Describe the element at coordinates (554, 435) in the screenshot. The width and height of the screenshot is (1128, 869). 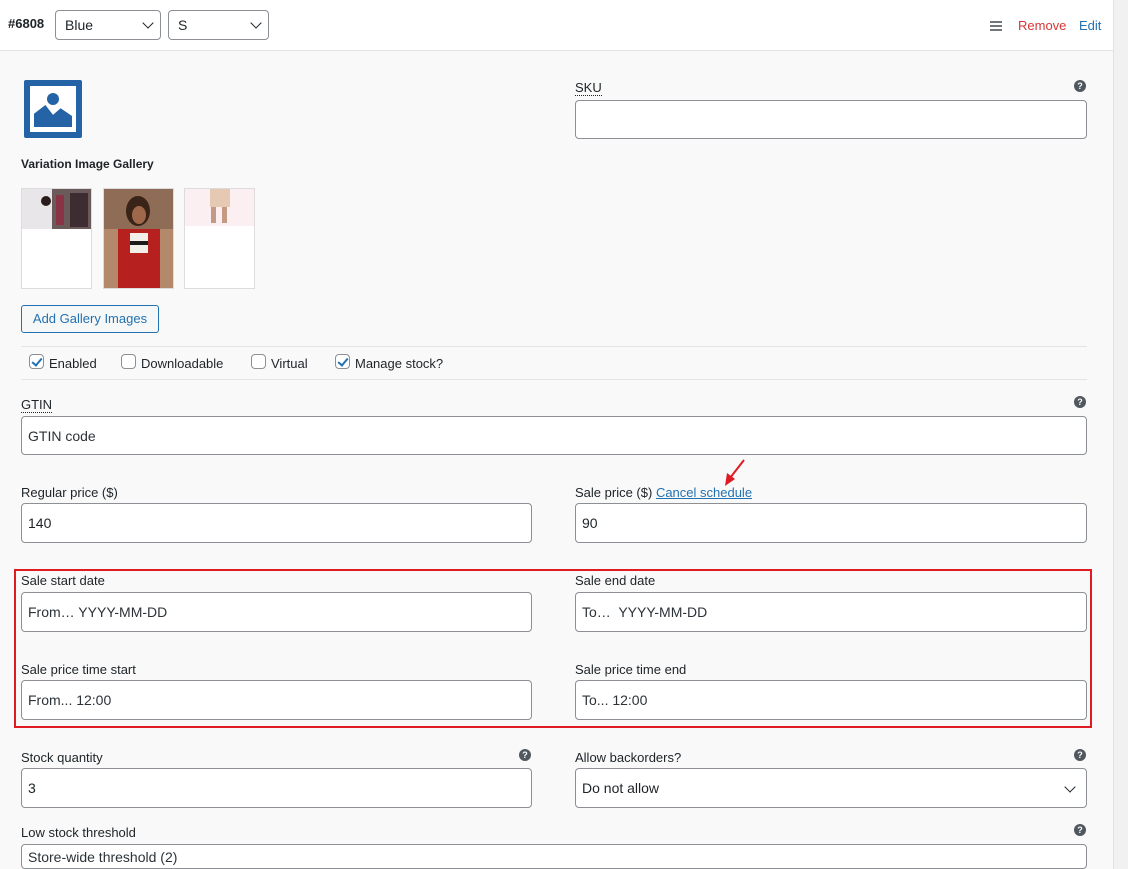
I see `gtin-input` at that location.